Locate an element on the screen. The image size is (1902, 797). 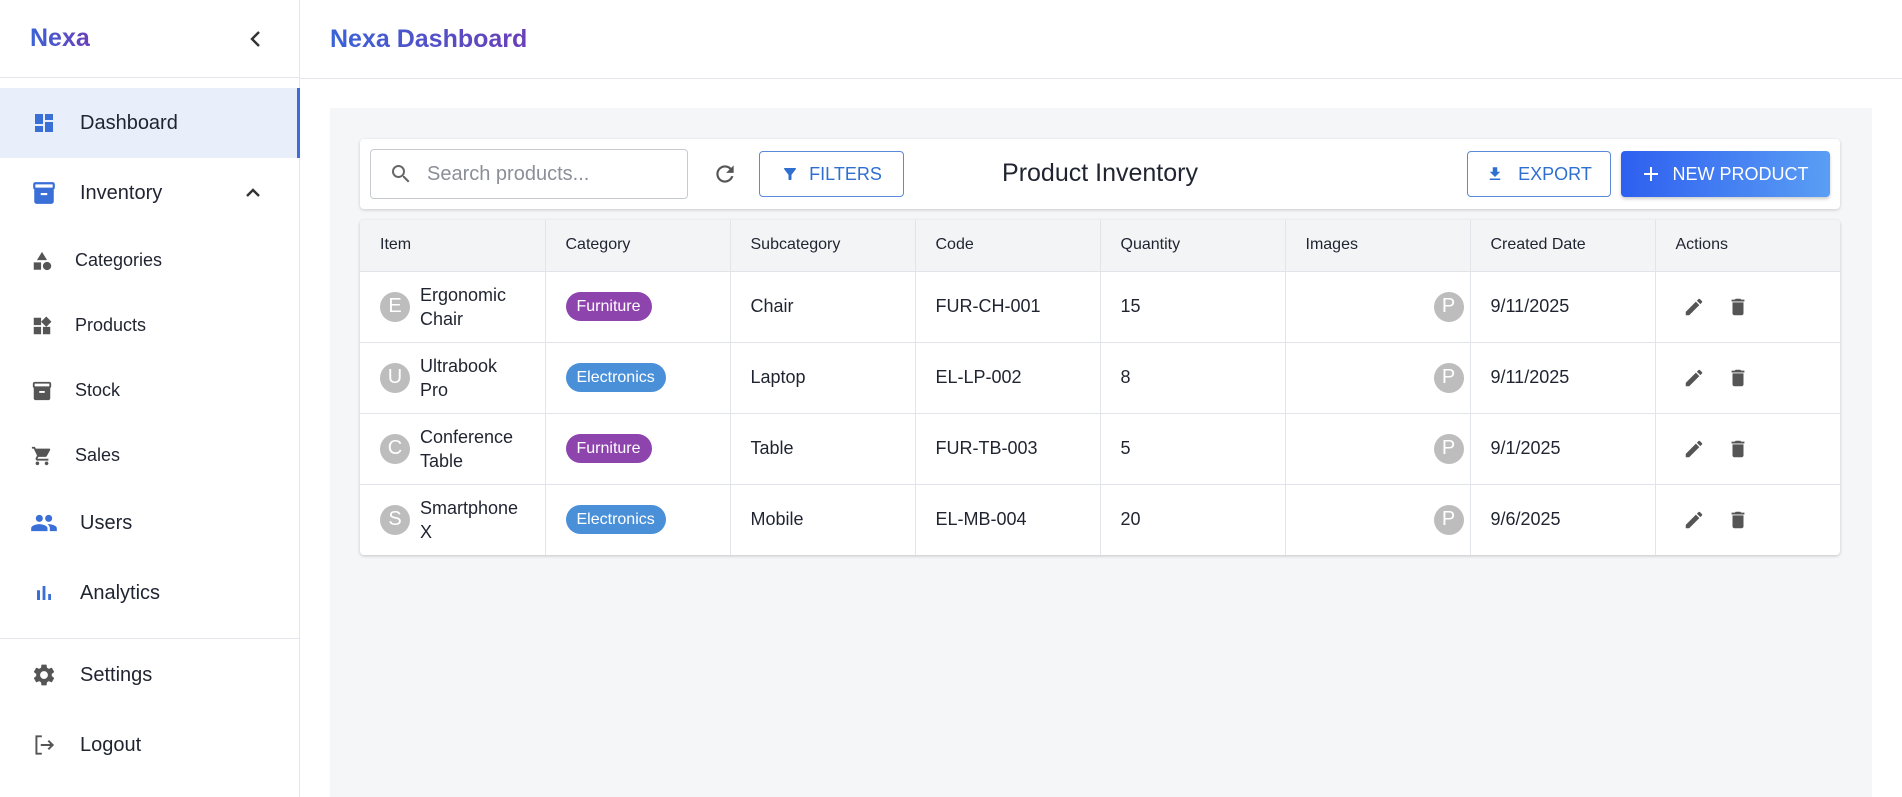
widgets-icon is located at coordinates (42, 326).